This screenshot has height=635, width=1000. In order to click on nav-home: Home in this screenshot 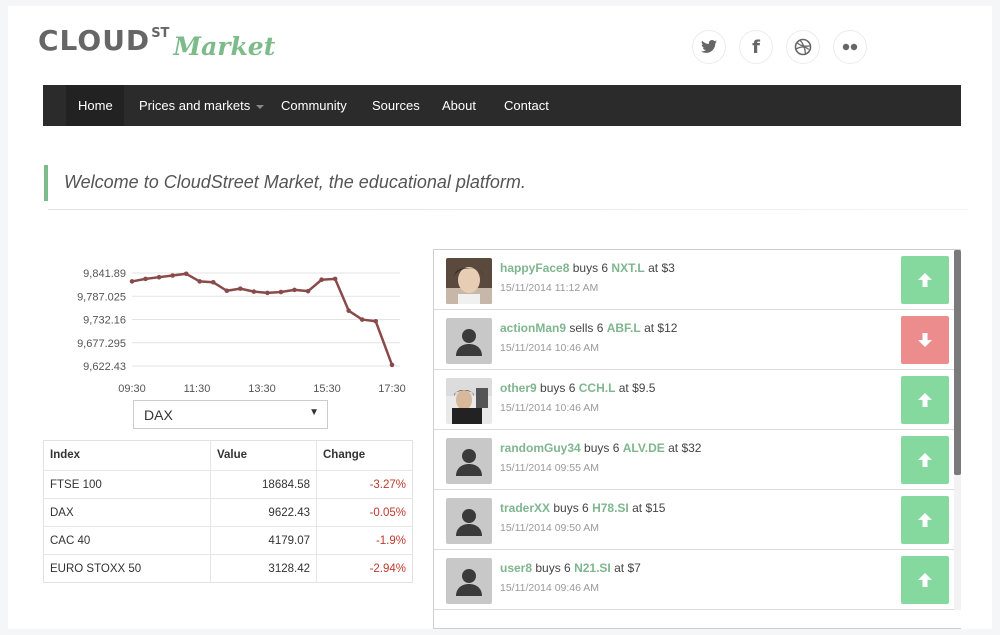, I will do `click(95, 105)`.